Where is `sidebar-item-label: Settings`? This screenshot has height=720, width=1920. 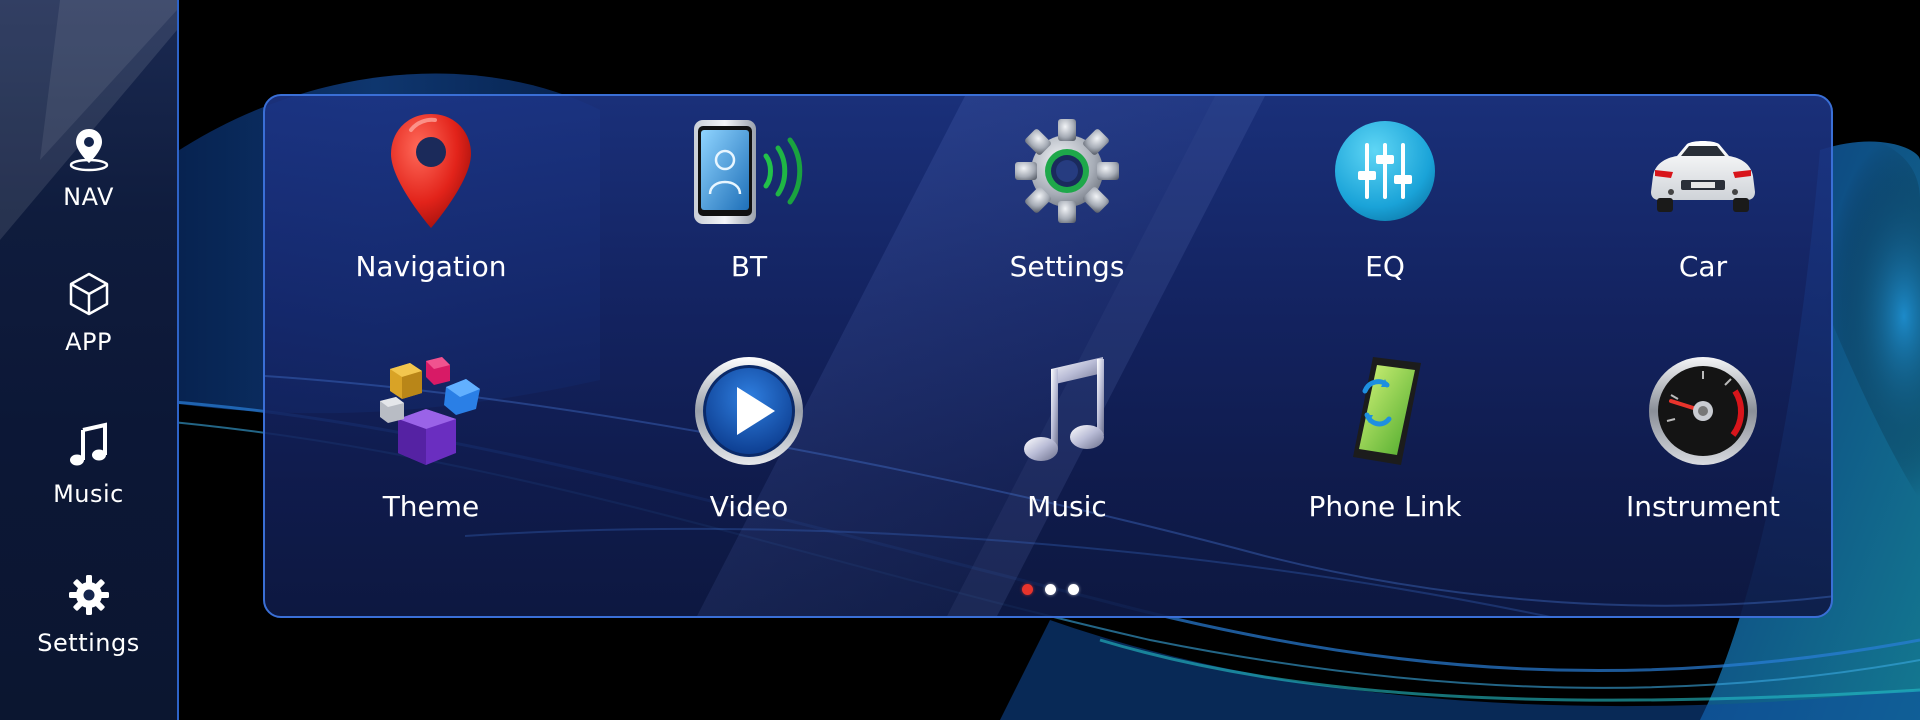 sidebar-item-label: Settings is located at coordinates (88, 643).